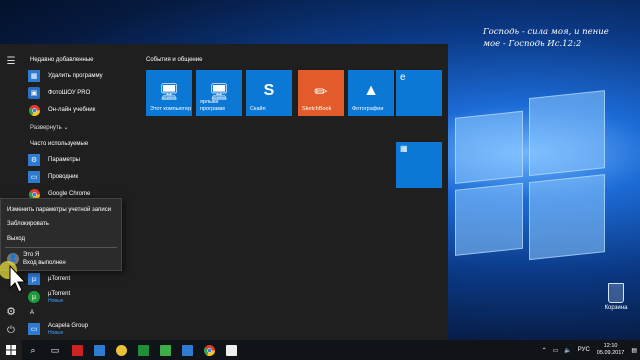  I want to click on tile-photos: ▲ Фотографии, so click(371, 93).